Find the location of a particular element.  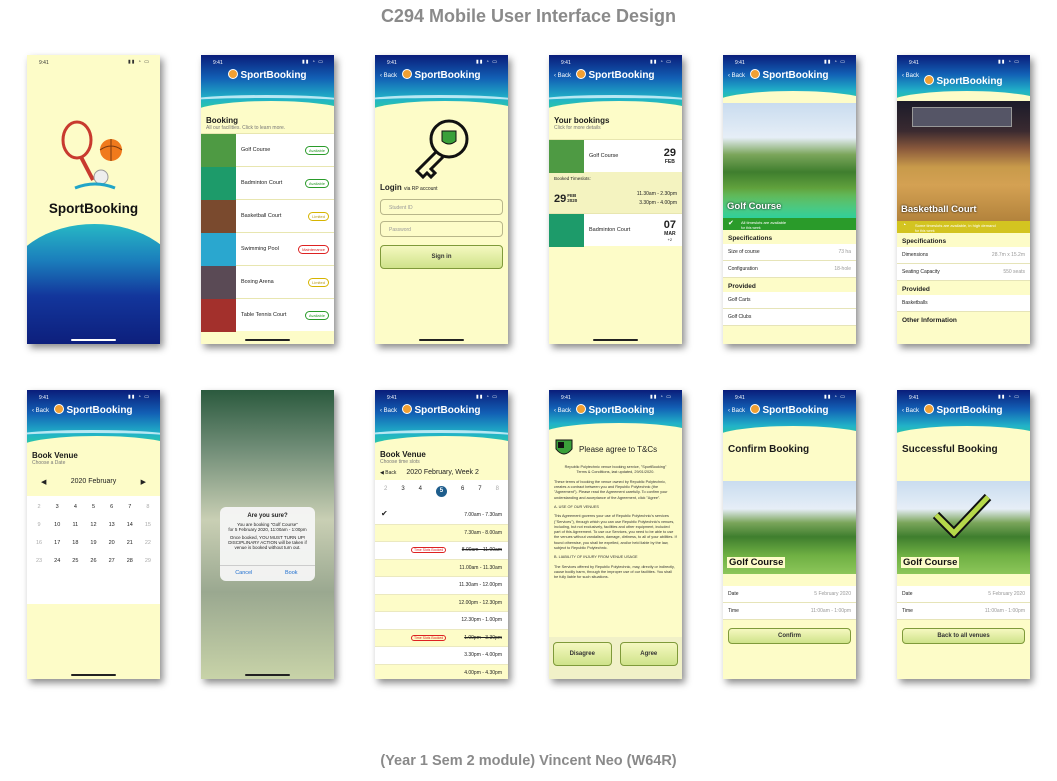

venue-thumbnail is located at coordinates (218, 249).